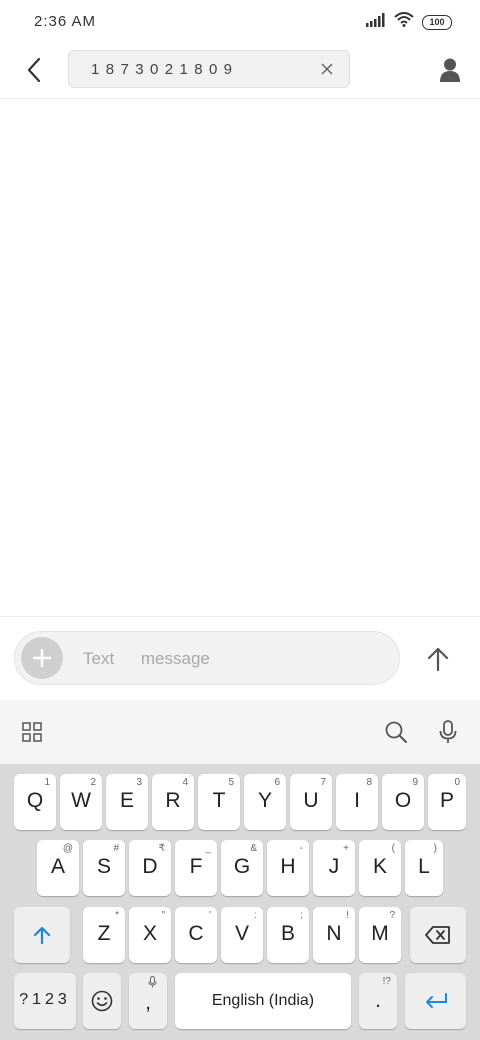 The image size is (480, 1040). I want to click on status-bar: 2:36 AM 100, so click(240, 22).